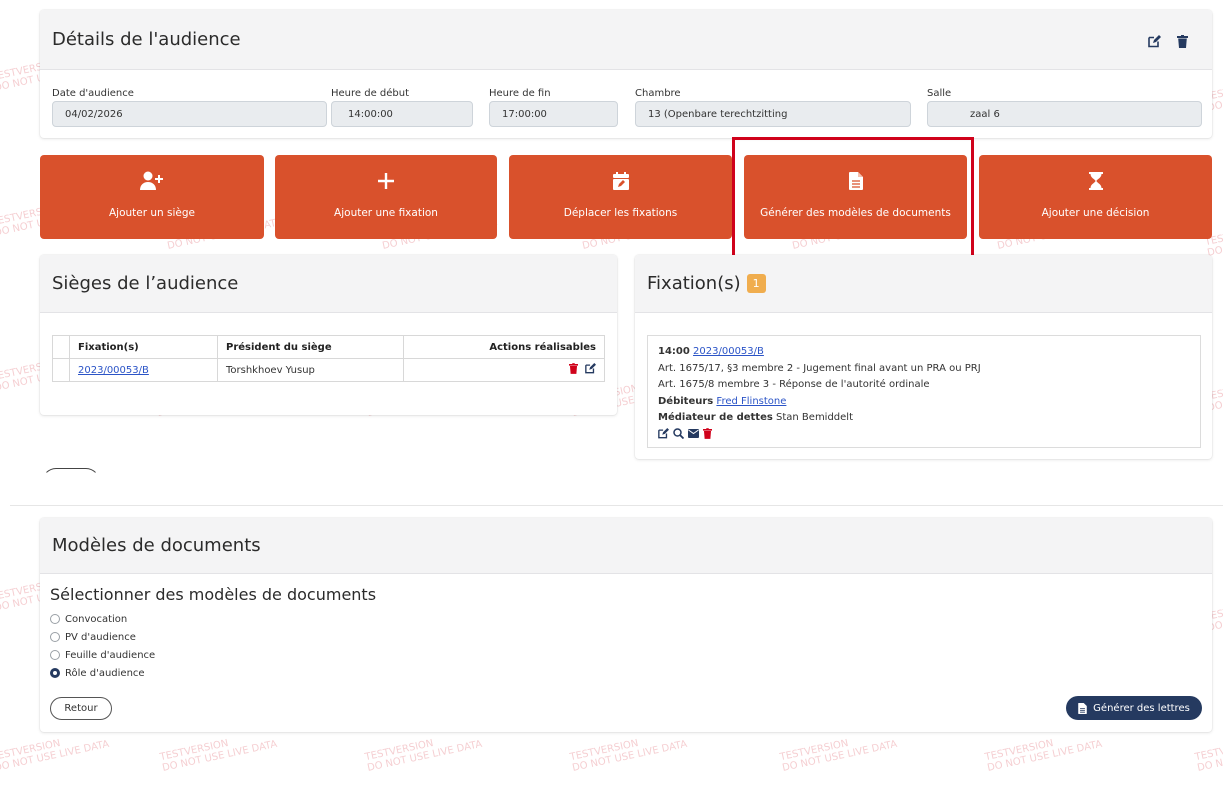 This screenshot has height=793, width=1223. What do you see at coordinates (939, 93) in the screenshot?
I see `room-label: Salle` at bounding box center [939, 93].